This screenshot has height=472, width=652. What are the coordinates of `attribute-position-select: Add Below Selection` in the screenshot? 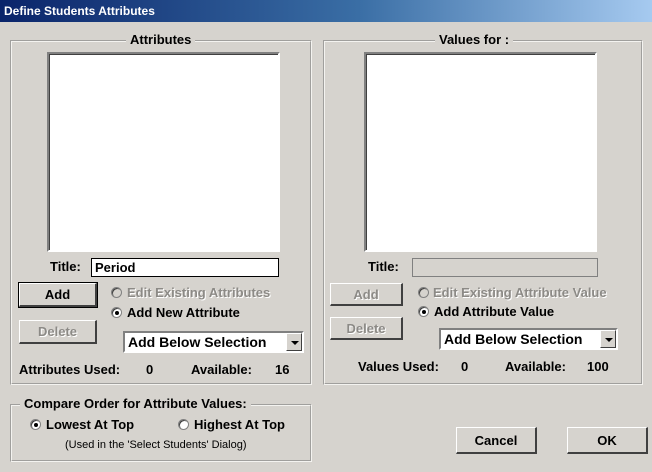 It's located at (213, 342).